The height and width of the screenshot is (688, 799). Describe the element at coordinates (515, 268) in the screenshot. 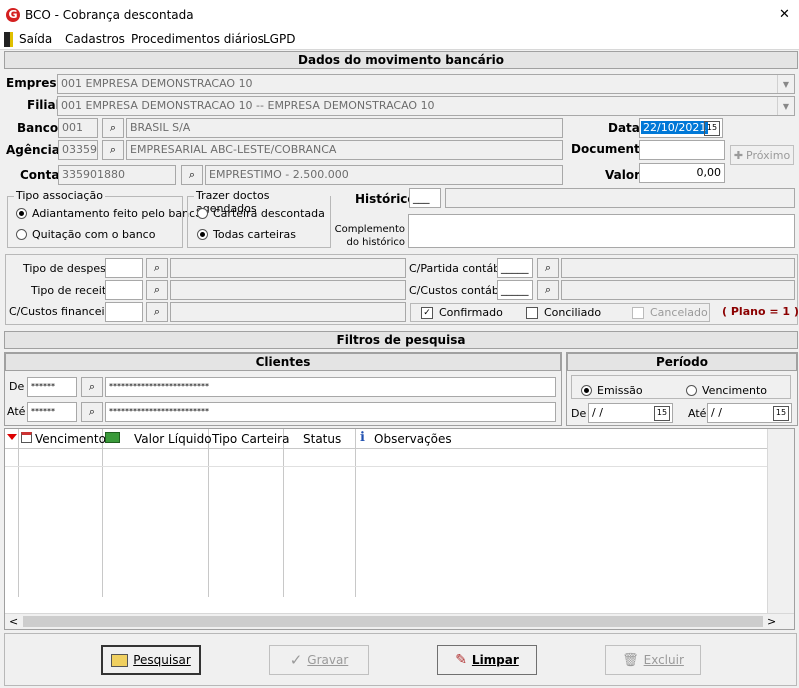

I see `cpartida-field: _____` at that location.